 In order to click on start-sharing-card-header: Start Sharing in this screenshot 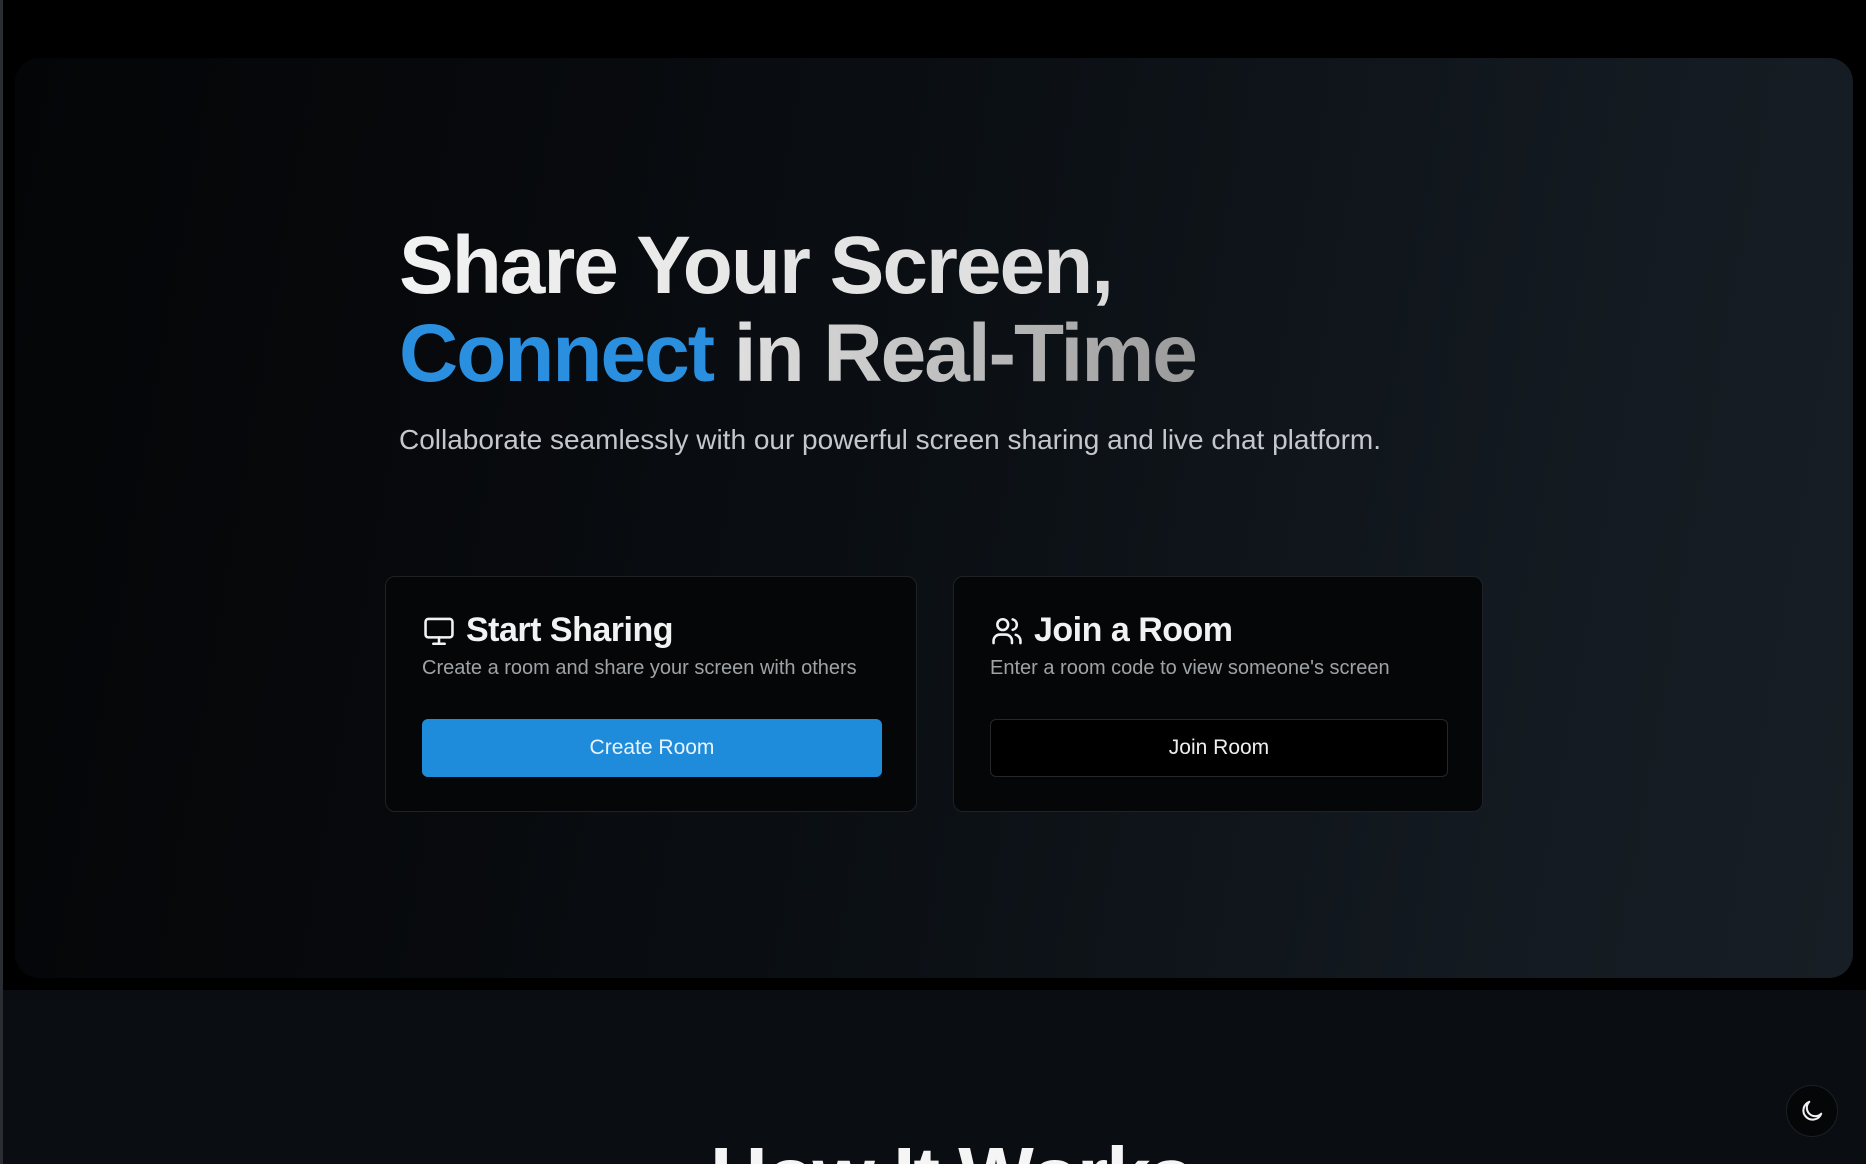, I will do `click(547, 630)`.